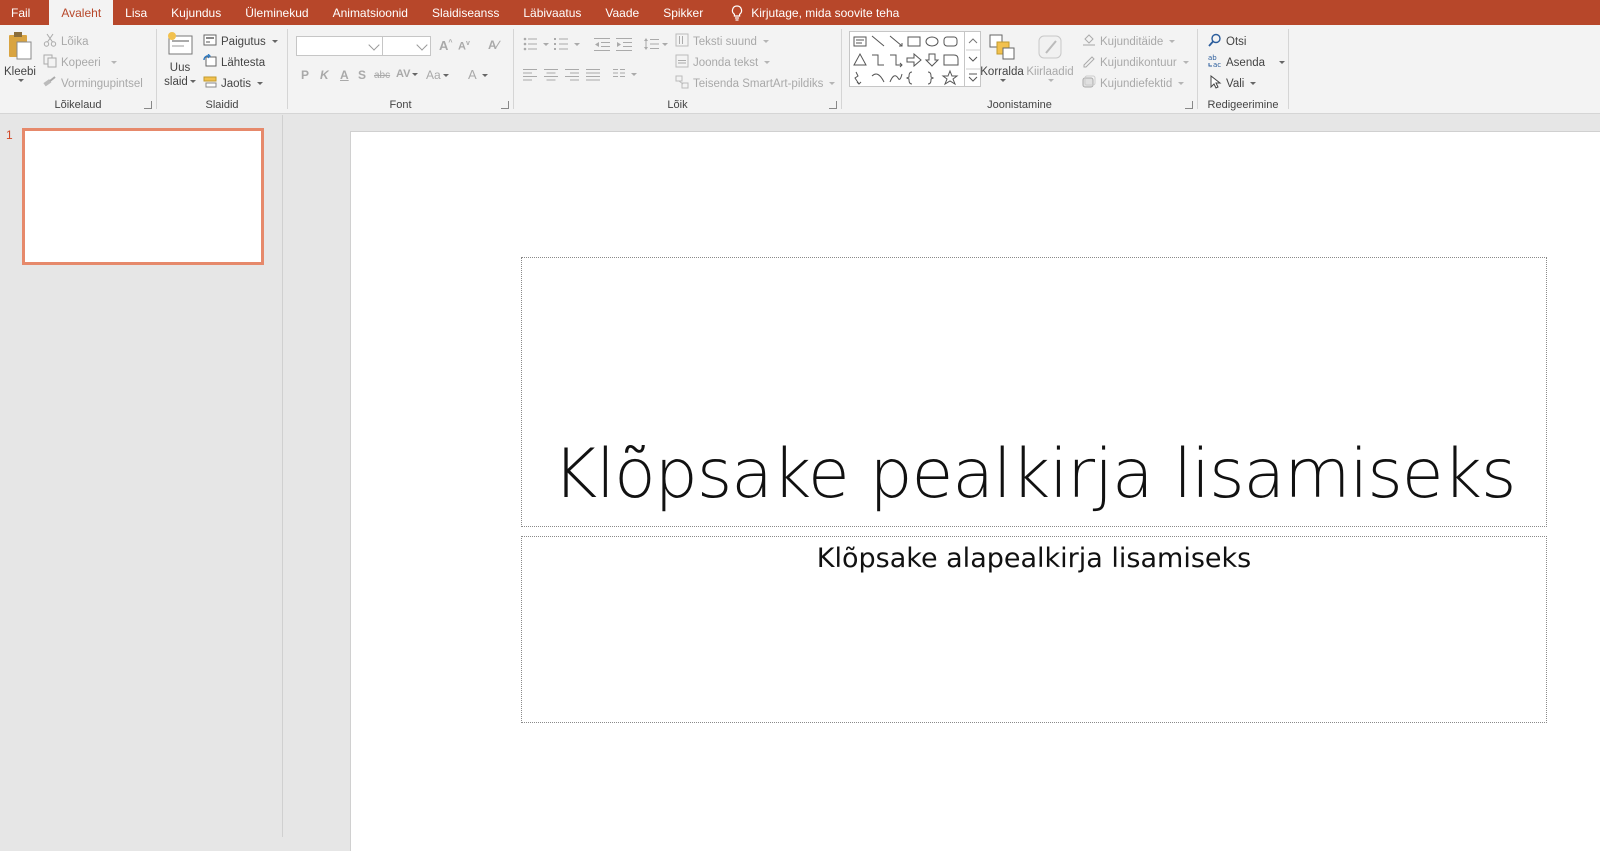 Image resolution: width=1600 pixels, height=851 pixels. I want to click on shrink-font-icon: Av, so click(464, 46).